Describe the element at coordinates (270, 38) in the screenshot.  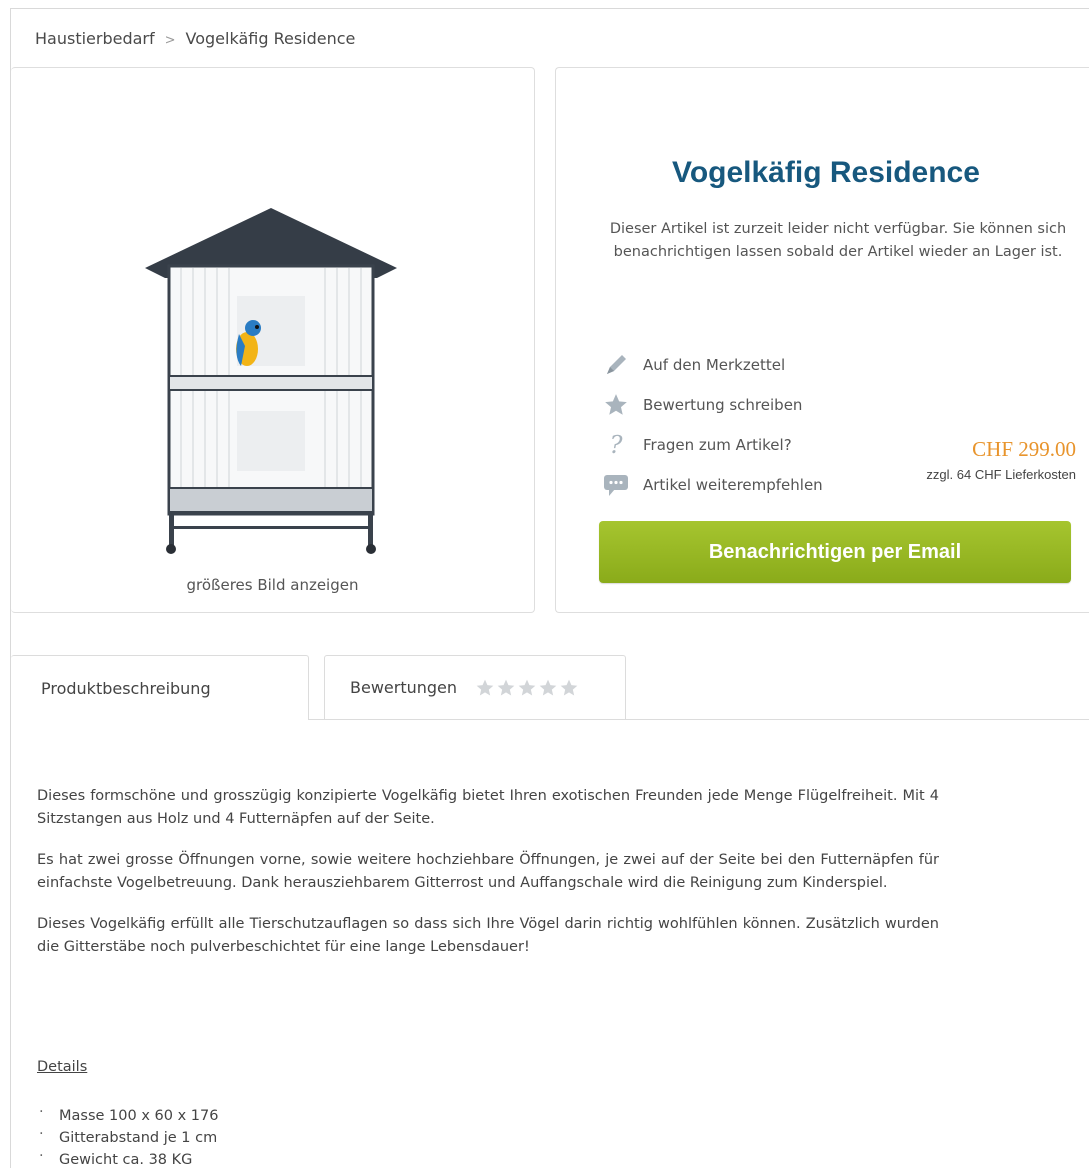
I see `breadcrumb-current: Vogelkäfig Residence` at that location.